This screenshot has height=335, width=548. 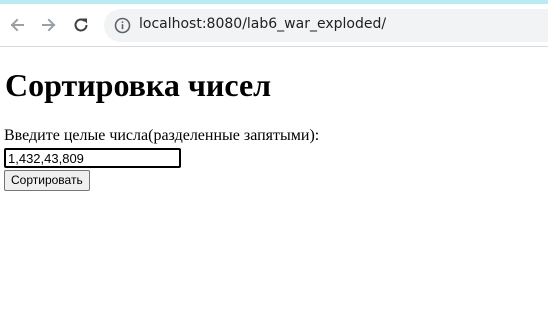 What do you see at coordinates (262, 24) in the screenshot?
I see `url-text: localhost:8080/lab6_war_exploded/` at bounding box center [262, 24].